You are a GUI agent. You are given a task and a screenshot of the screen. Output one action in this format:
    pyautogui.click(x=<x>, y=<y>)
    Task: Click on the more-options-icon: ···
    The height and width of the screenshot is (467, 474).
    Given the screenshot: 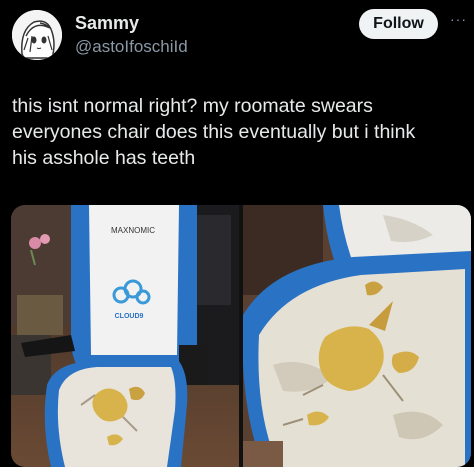 What is the action you would take?
    pyautogui.click(x=458, y=19)
    